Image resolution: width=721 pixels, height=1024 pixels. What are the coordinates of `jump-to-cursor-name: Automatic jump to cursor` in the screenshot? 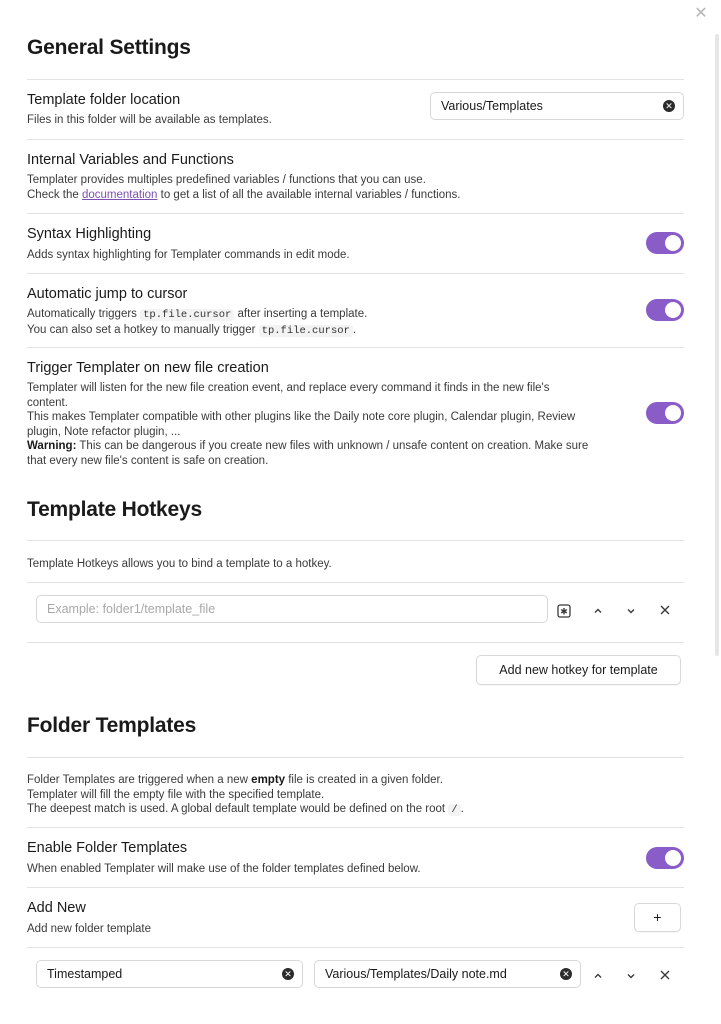 It's located at (107, 294).